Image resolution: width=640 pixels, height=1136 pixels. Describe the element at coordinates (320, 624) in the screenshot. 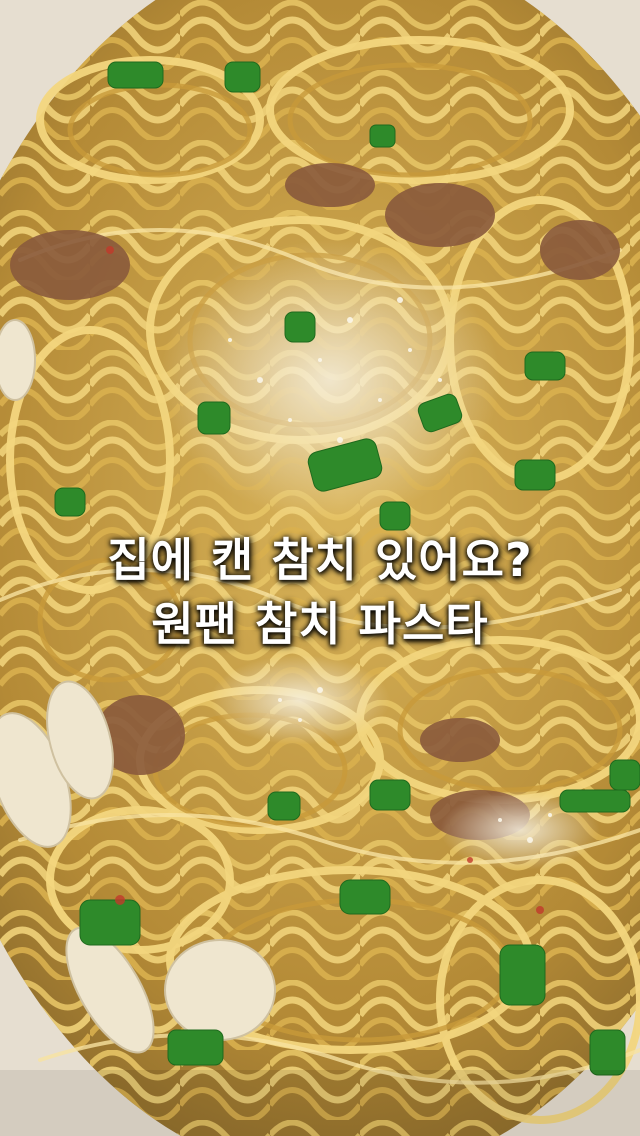

I see `caption-line-2: 원팬 참치 파스타` at that location.